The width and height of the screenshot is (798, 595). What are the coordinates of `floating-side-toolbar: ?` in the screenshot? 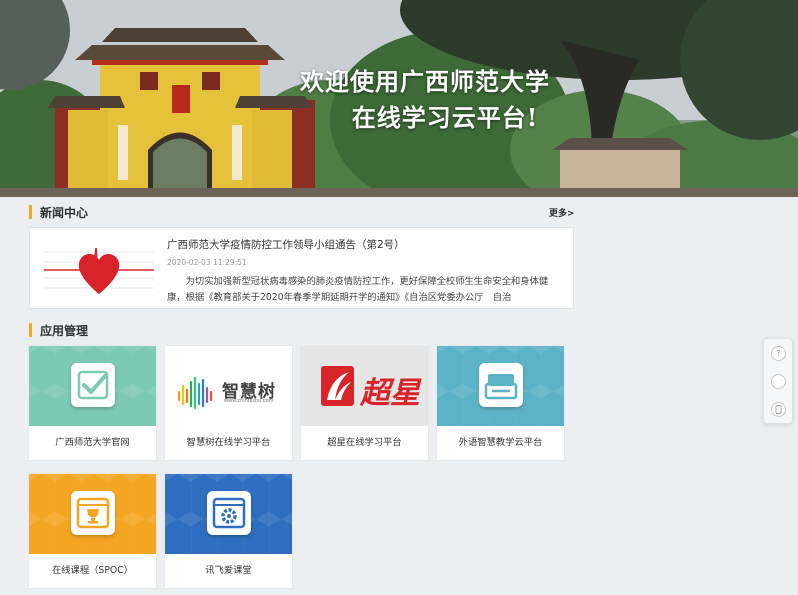 It's located at (778, 381).